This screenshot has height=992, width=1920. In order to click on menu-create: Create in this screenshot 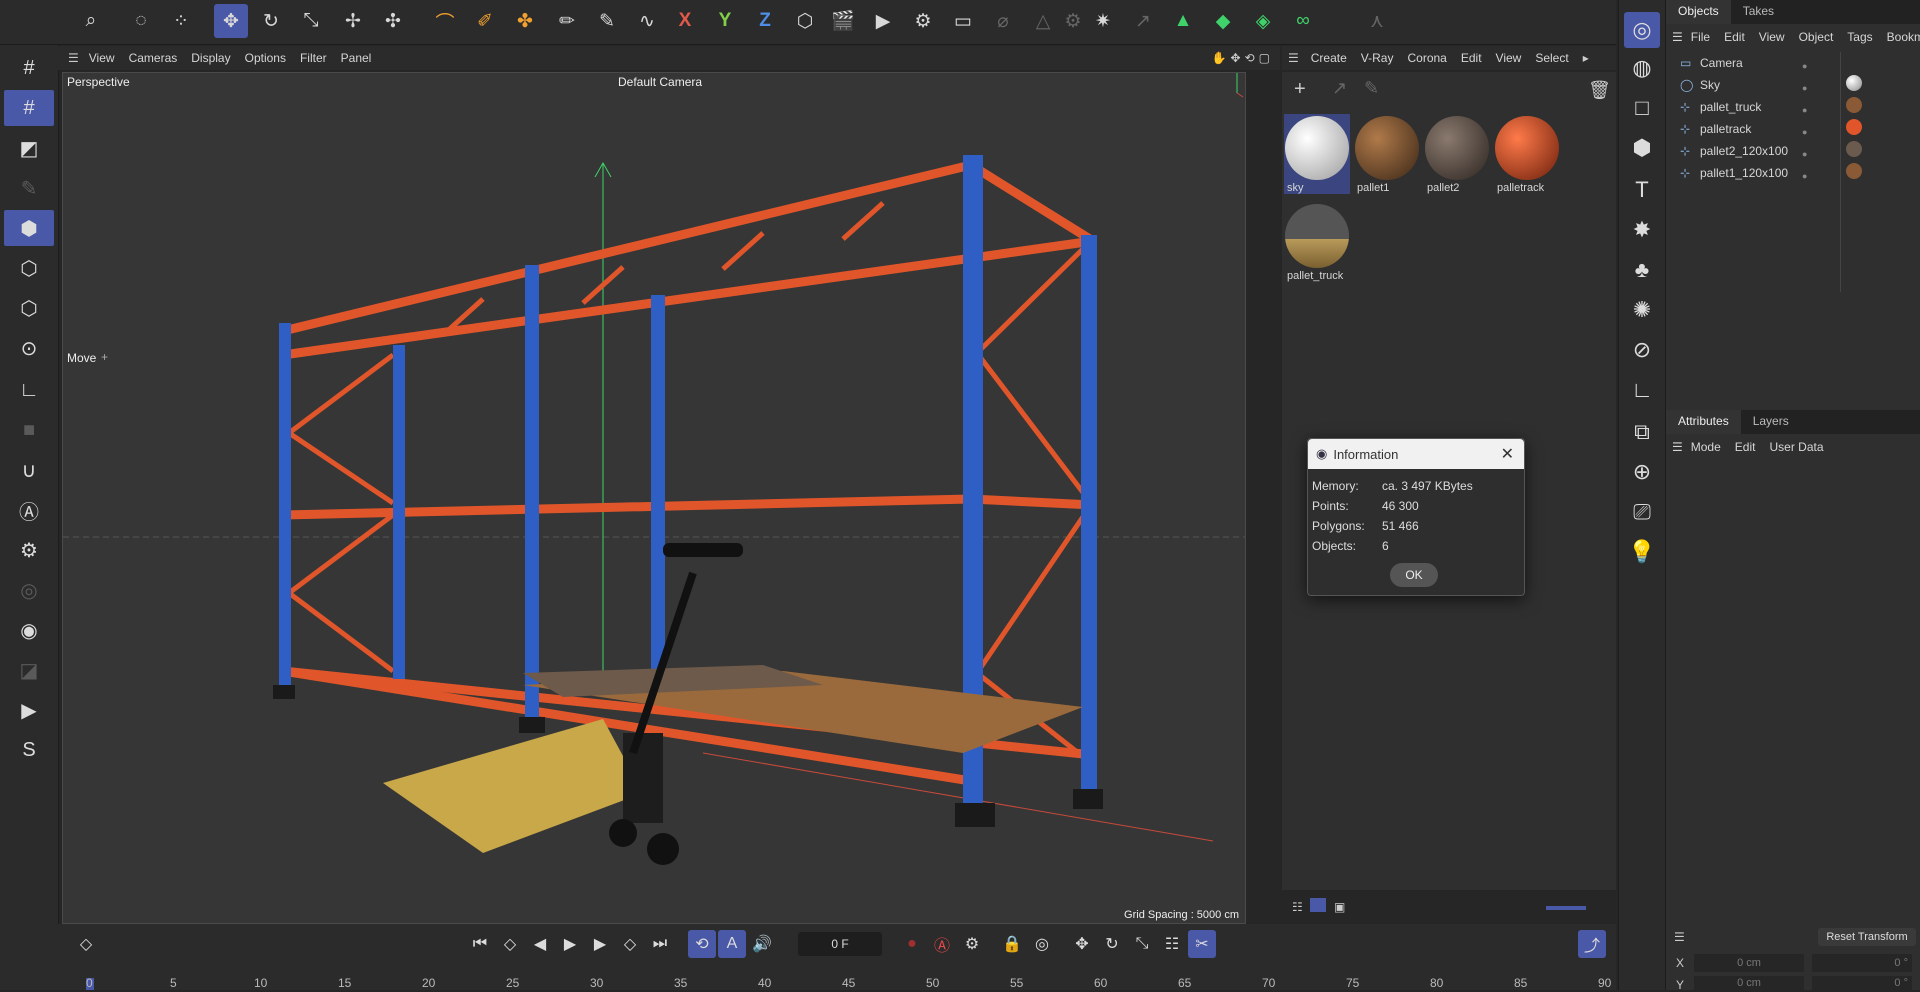, I will do `click(1329, 58)`.